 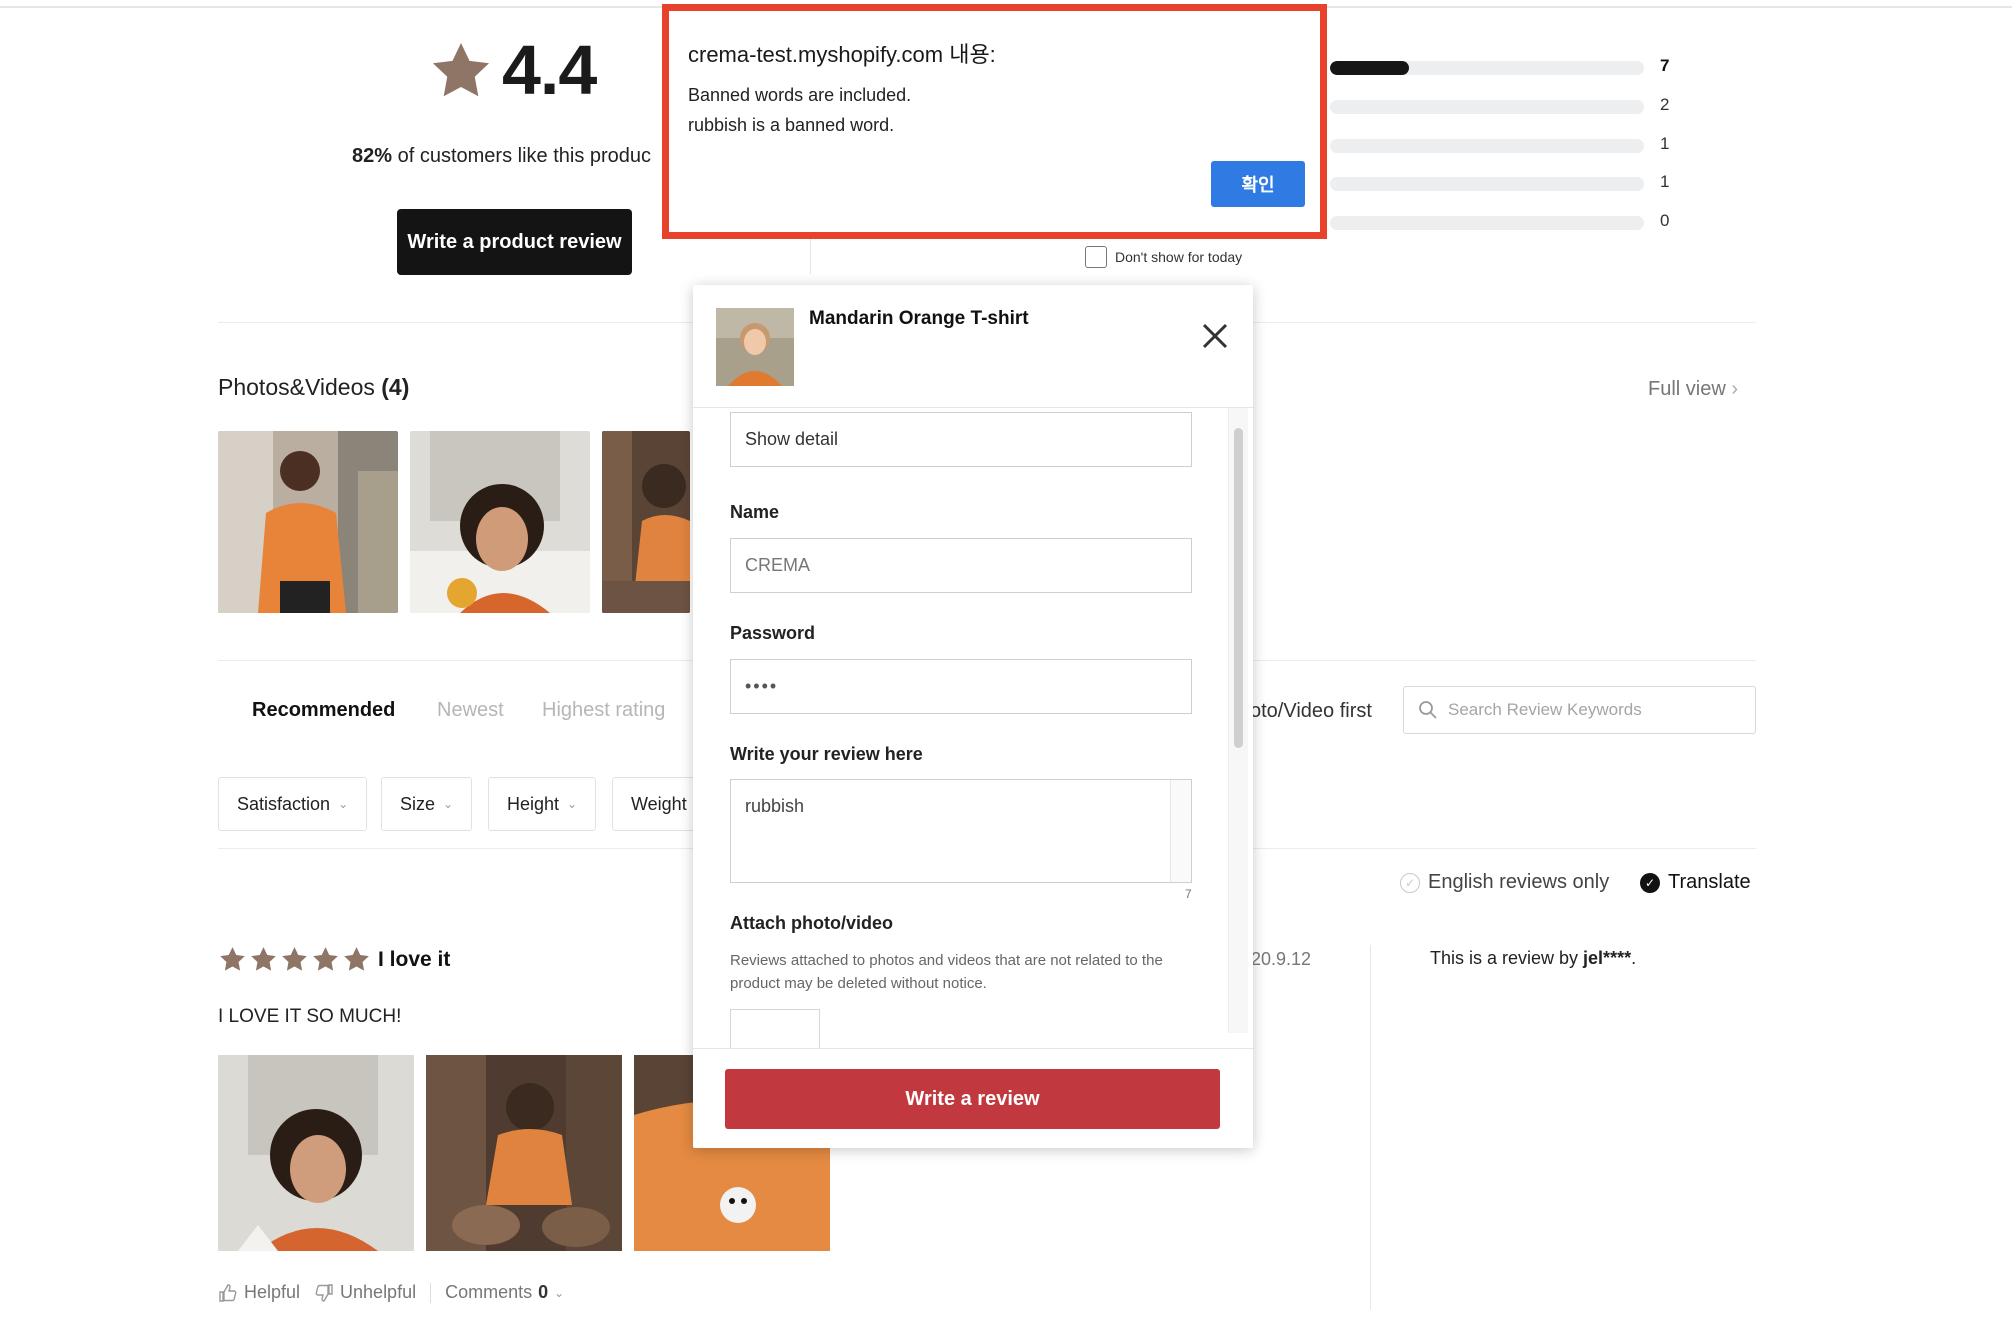 I want to click on english-reviews-only-label: English reviews only, so click(x=1519, y=882).